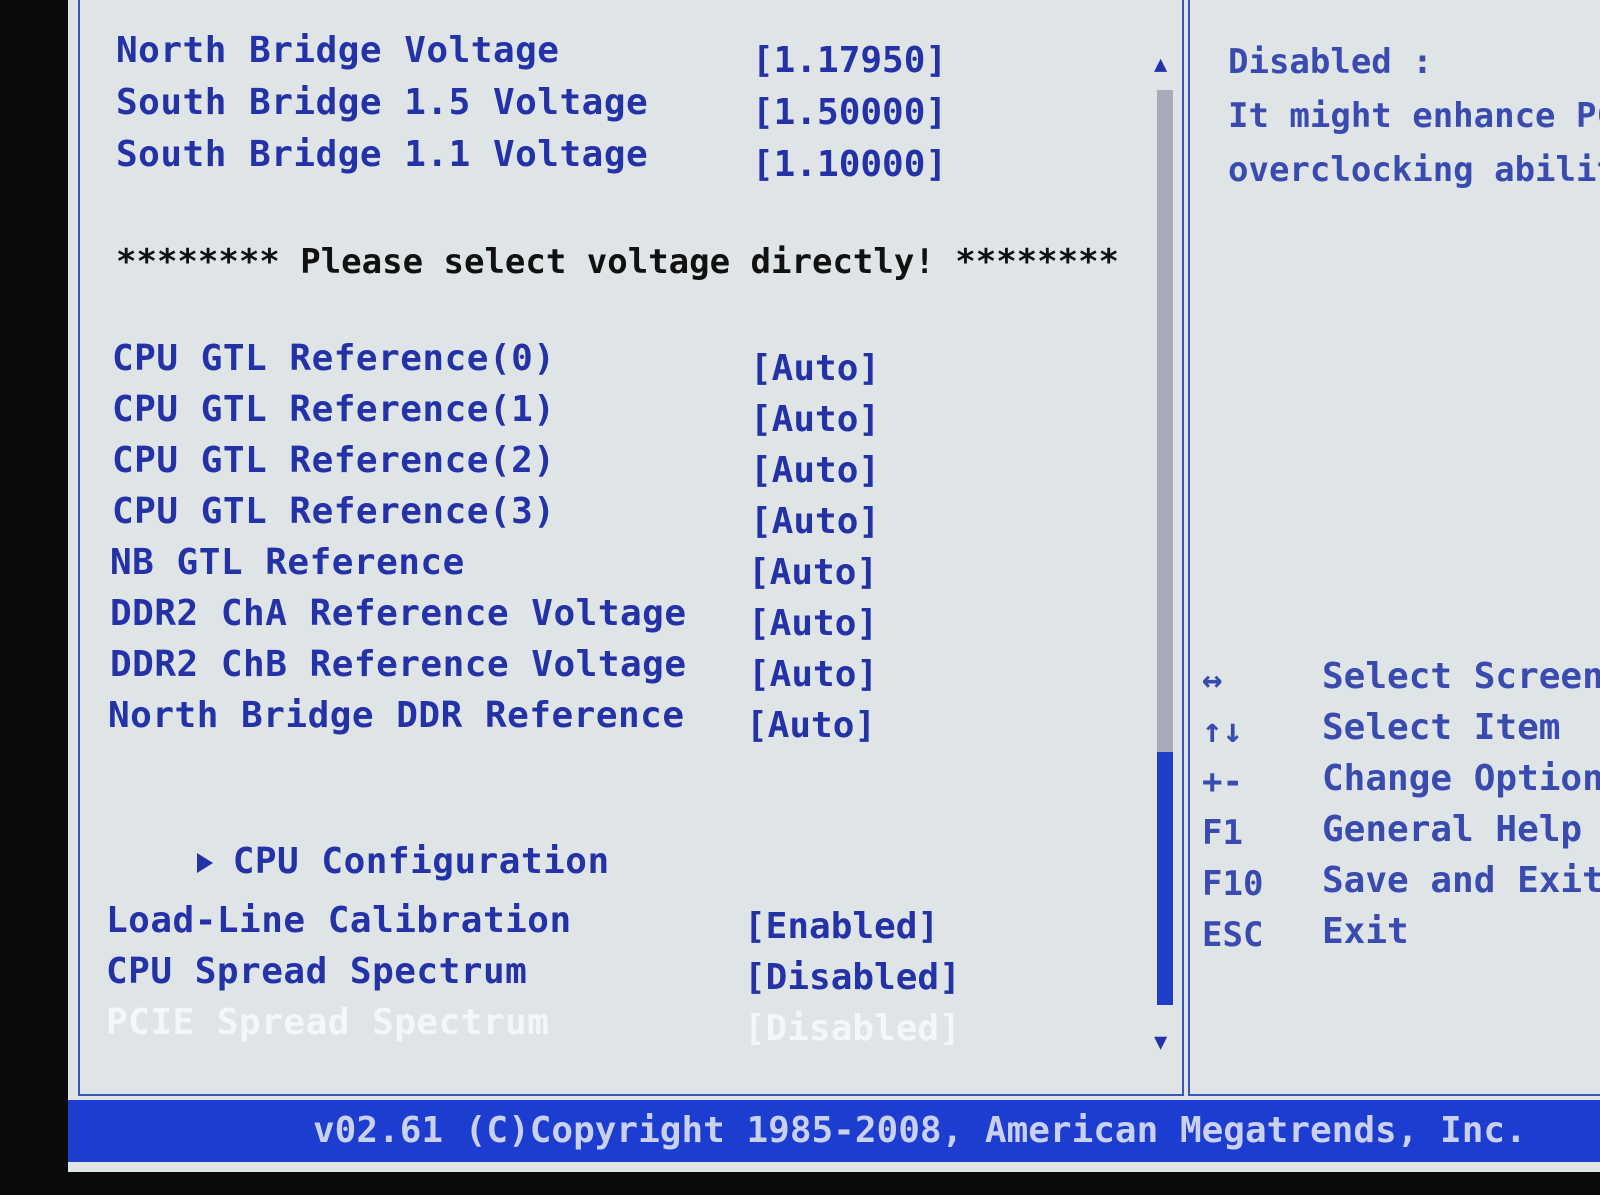 The width and height of the screenshot is (1600, 1195). I want to click on key-desc-general-help: General Help, so click(1452, 829).